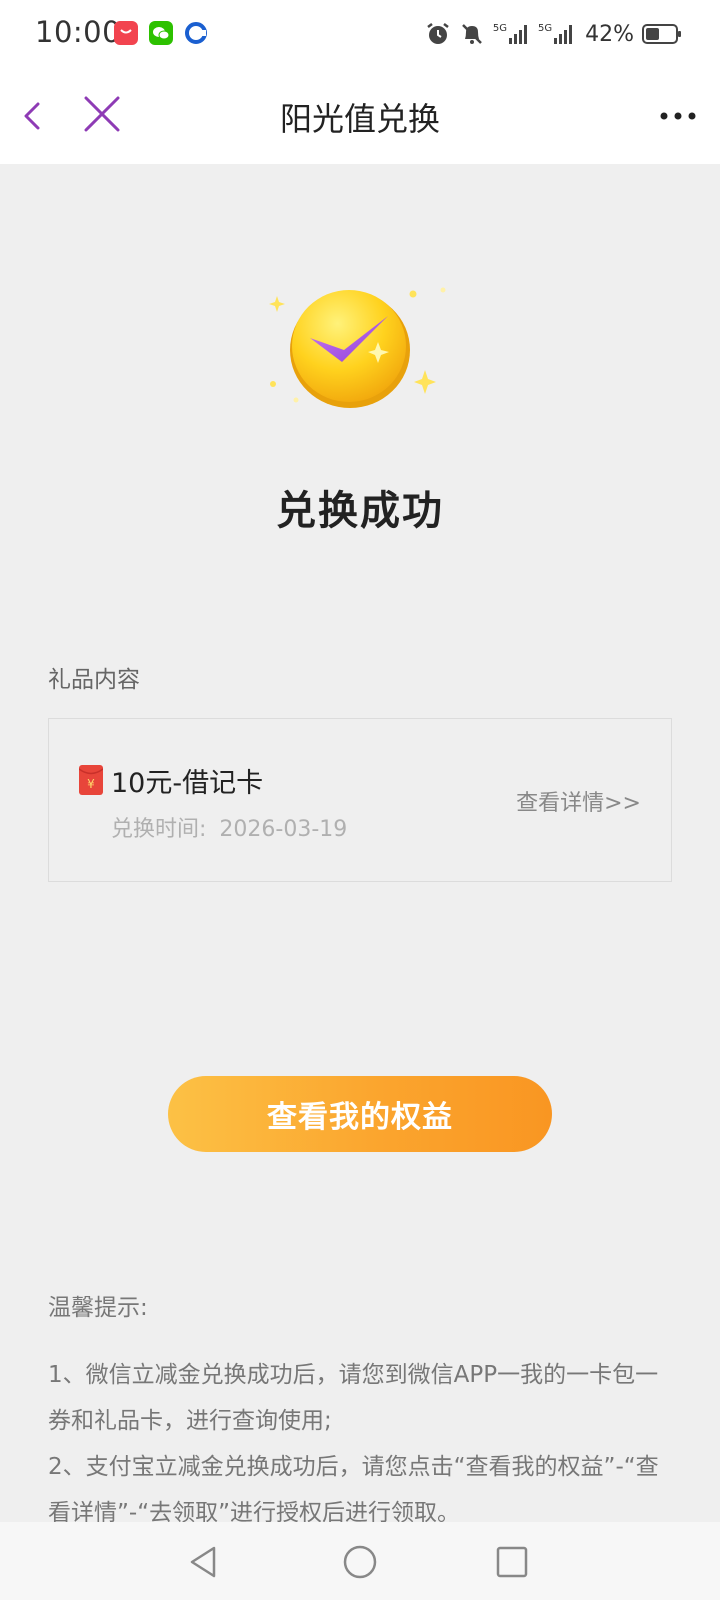 The image size is (720, 1600). I want to click on view-my-benefits-button: 查看我的权益, so click(360, 1114).